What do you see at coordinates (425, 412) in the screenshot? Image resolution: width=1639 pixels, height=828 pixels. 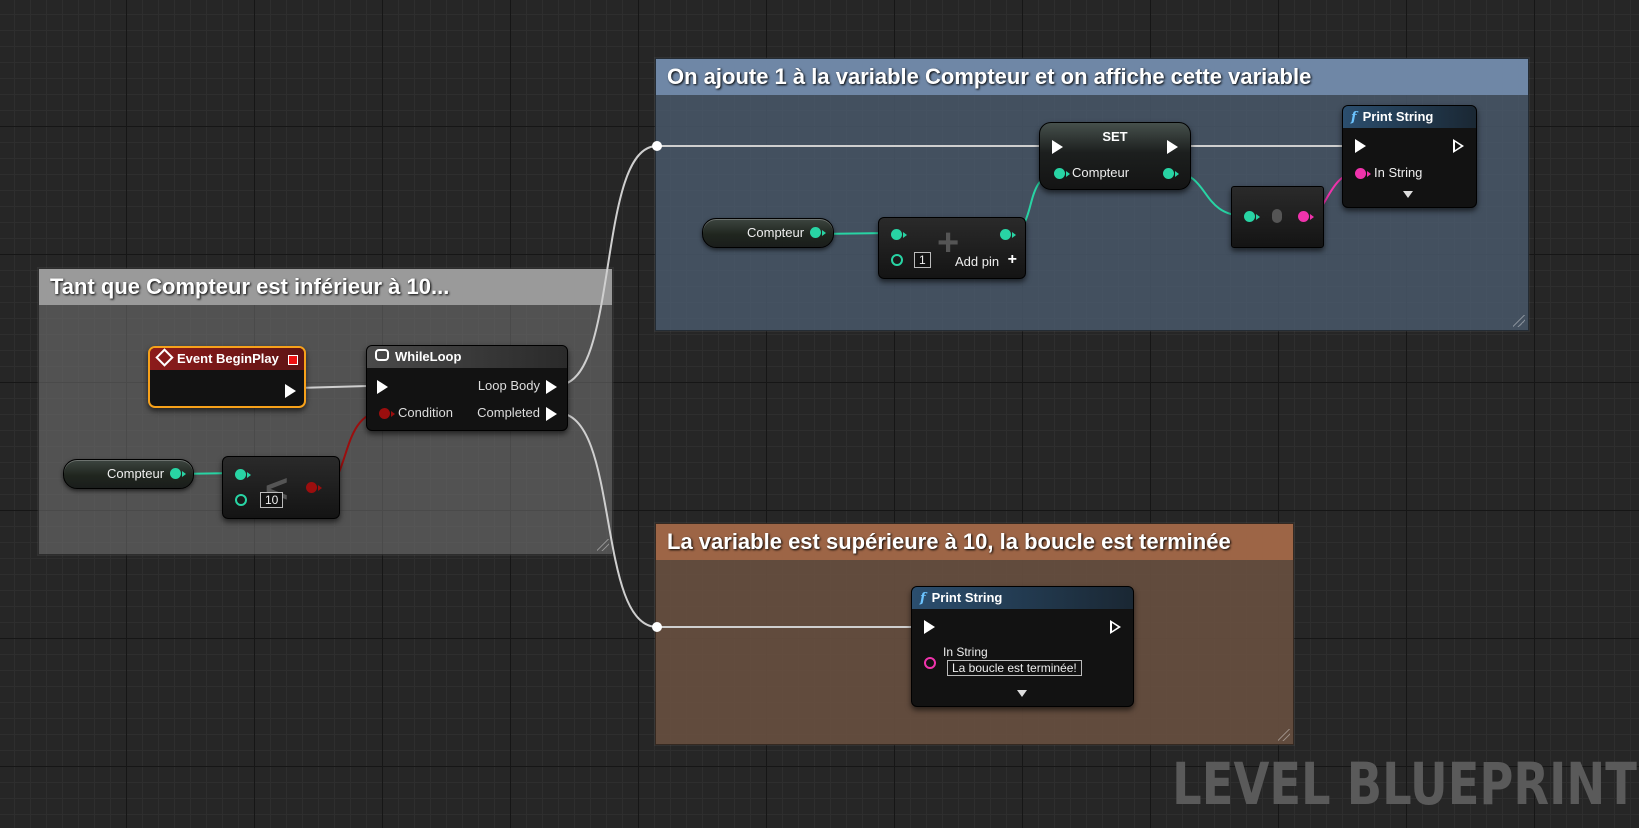 I see `condition-label: Condition` at bounding box center [425, 412].